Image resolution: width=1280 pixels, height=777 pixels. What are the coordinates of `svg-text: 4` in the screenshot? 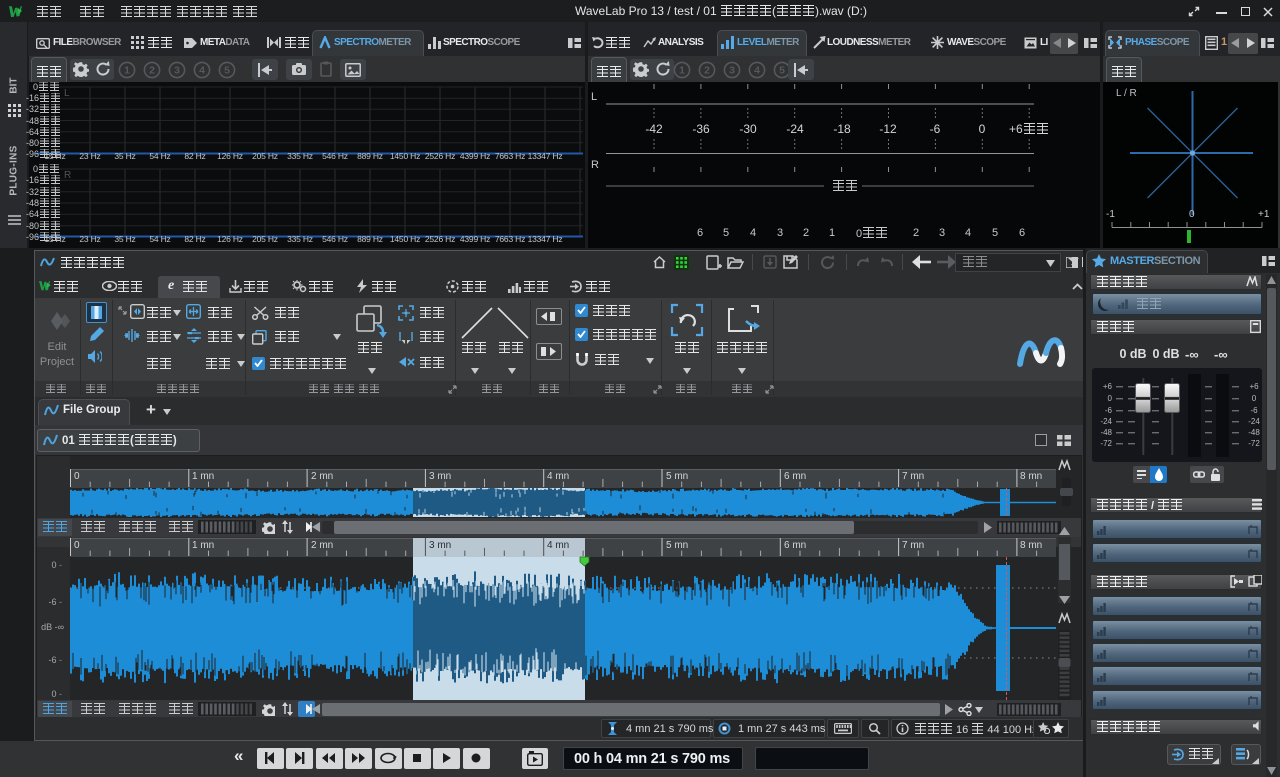 It's located at (757, 71).